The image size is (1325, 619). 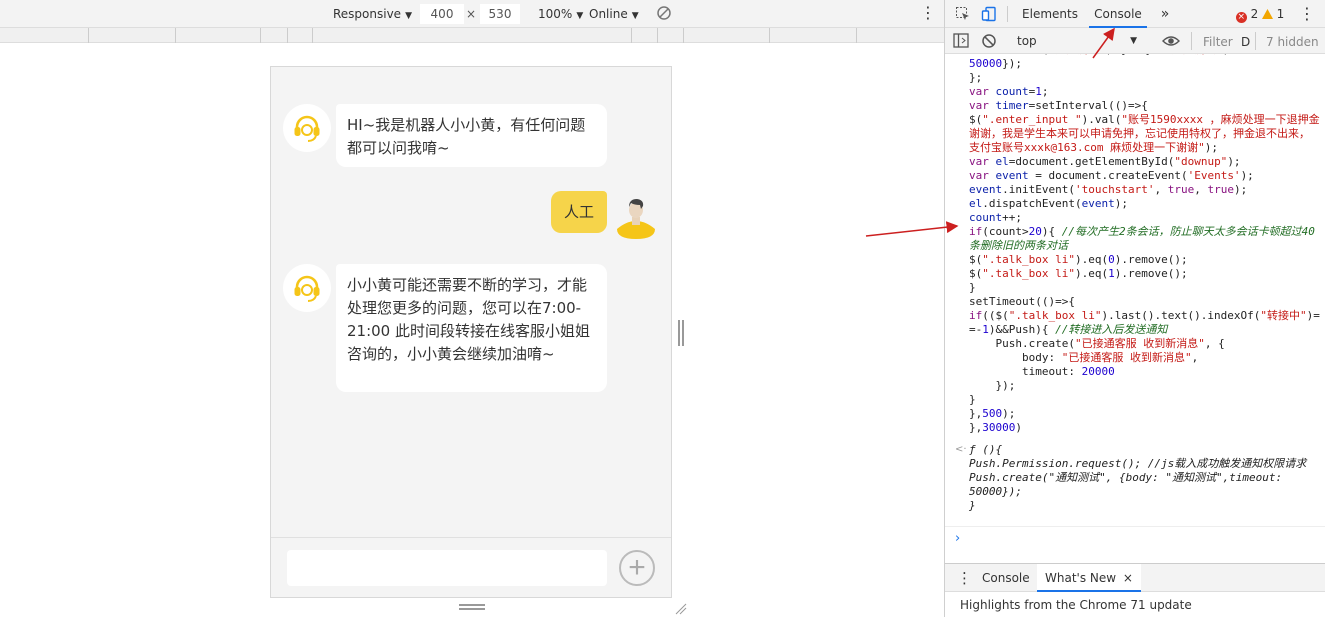 I want to click on tab-console: Console, so click(x=1118, y=14).